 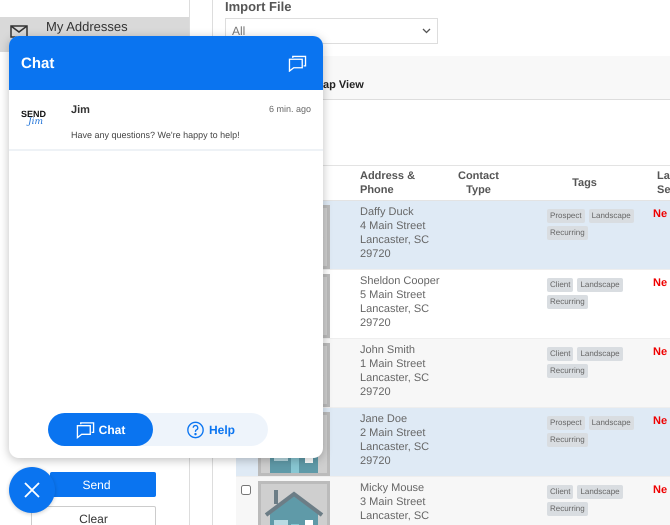 I want to click on chat-message: SEND Jim Jim 6 min. ago Have any questions? We're happy to help!, so click(x=166, y=120).